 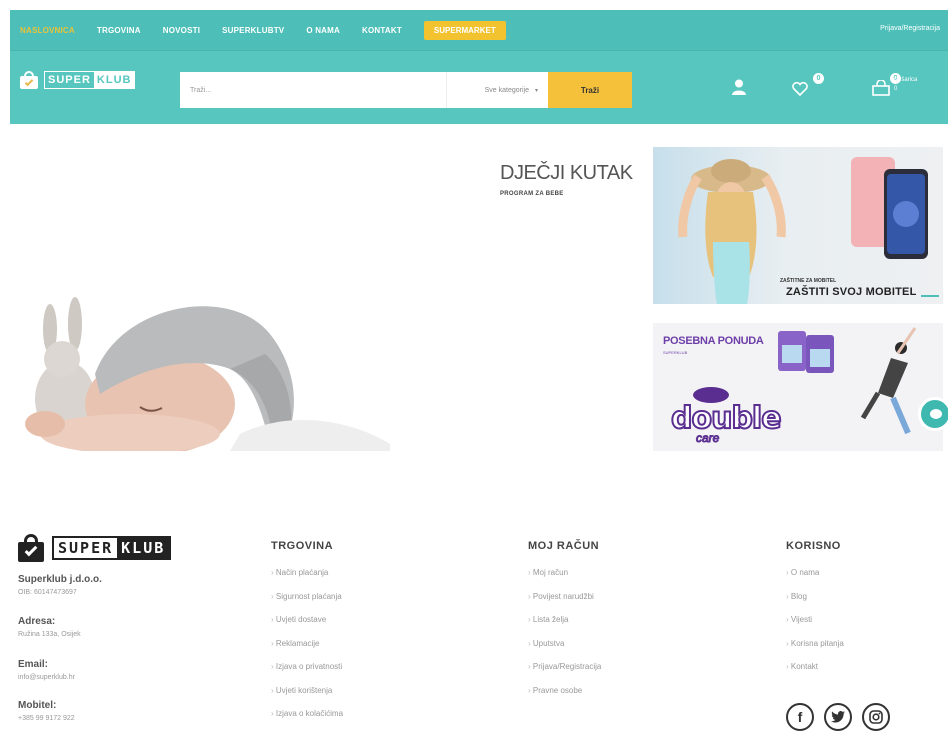 I want to click on hero-subtitle: PROGRAM ZA BEBE, so click(x=532, y=194).